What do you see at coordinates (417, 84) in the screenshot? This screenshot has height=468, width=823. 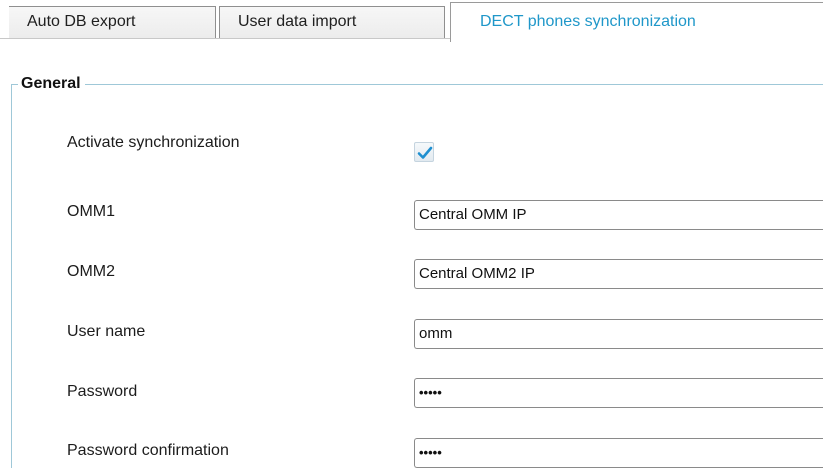 I see `fieldset-border-top` at bounding box center [417, 84].